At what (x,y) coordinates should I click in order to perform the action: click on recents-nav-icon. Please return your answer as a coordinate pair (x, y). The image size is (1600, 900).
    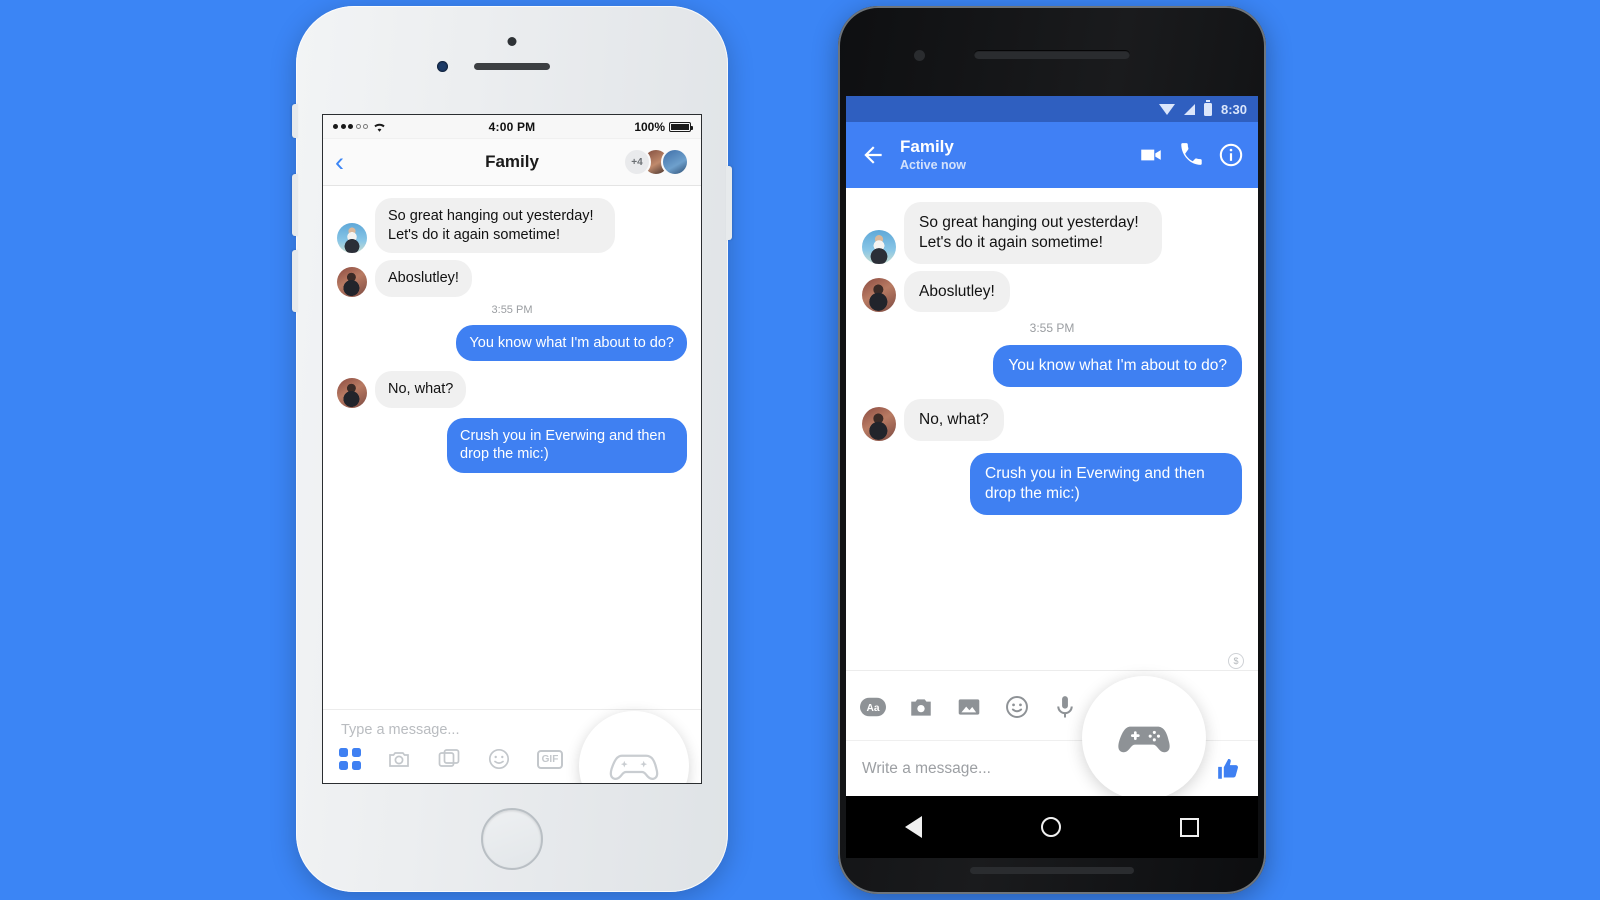
    Looking at the image, I should click on (1189, 827).